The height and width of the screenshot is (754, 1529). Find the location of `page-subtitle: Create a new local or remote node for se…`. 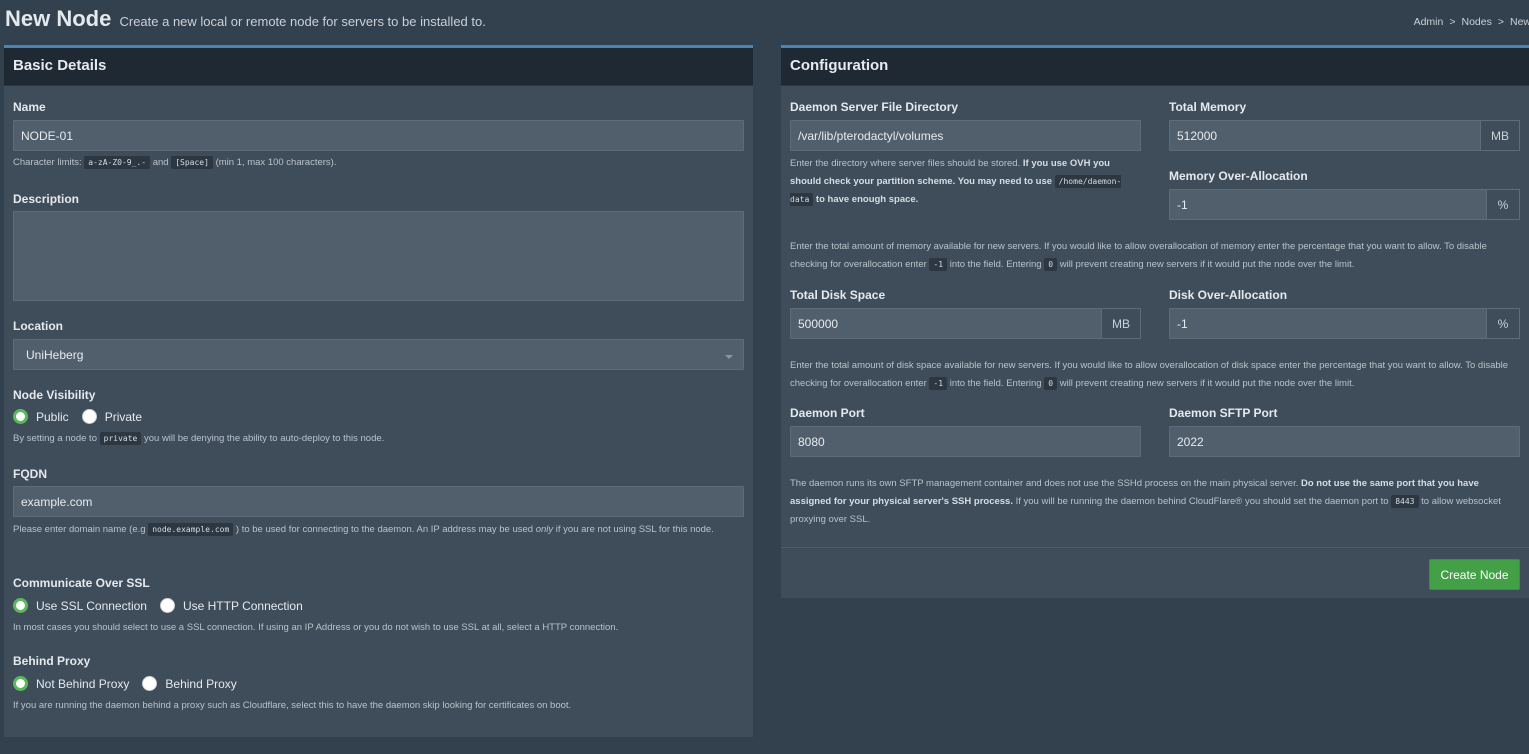

page-subtitle: Create a new local or remote node for se… is located at coordinates (302, 21).